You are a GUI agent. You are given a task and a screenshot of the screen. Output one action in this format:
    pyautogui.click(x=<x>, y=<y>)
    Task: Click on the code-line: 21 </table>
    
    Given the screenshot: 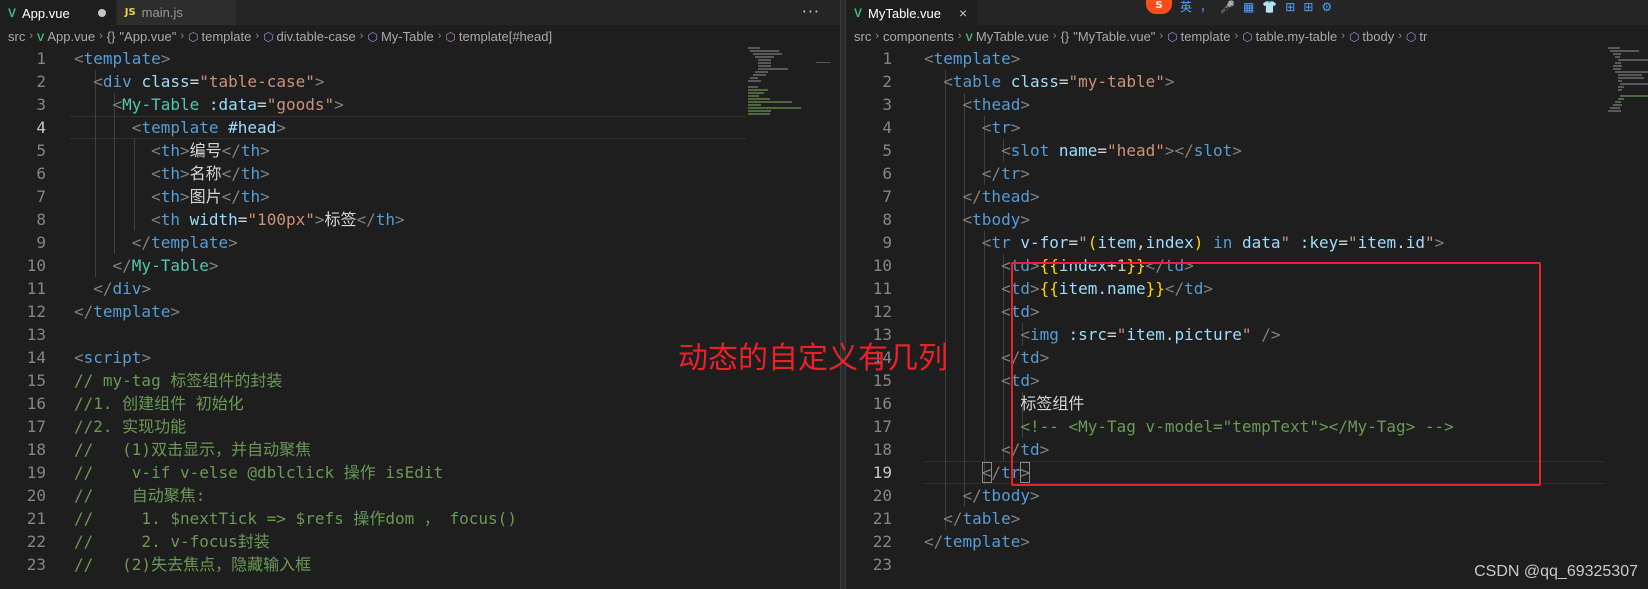 What is the action you would take?
    pyautogui.click(x=1247, y=518)
    